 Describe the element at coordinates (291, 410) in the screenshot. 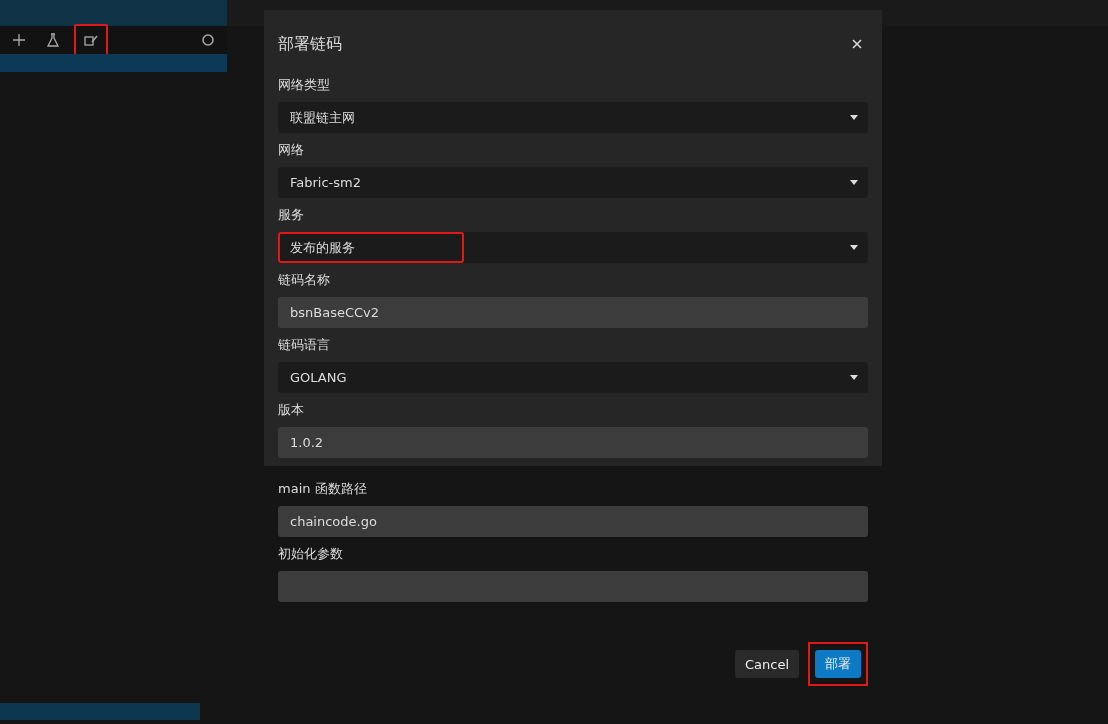

I see `field-label: 版本` at that location.